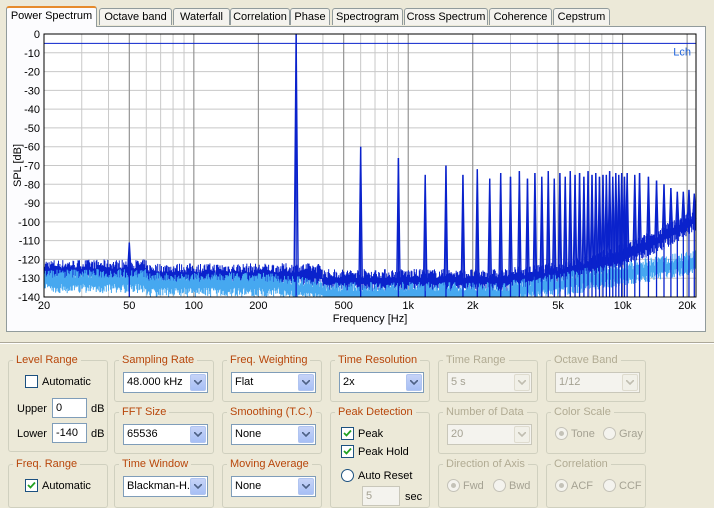 This screenshot has width=714, height=508. I want to click on y-tick-label: -110, so click(29, 242).